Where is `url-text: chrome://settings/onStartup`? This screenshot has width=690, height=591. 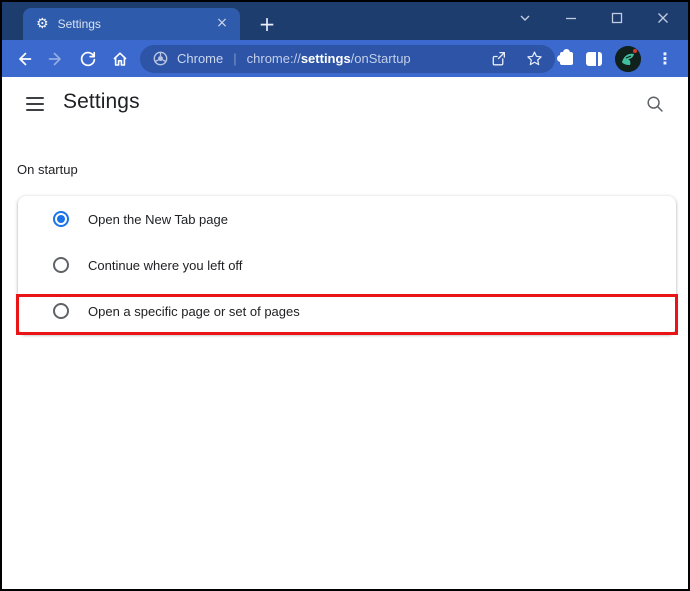
url-text: chrome://settings/onStartup is located at coordinates (329, 58).